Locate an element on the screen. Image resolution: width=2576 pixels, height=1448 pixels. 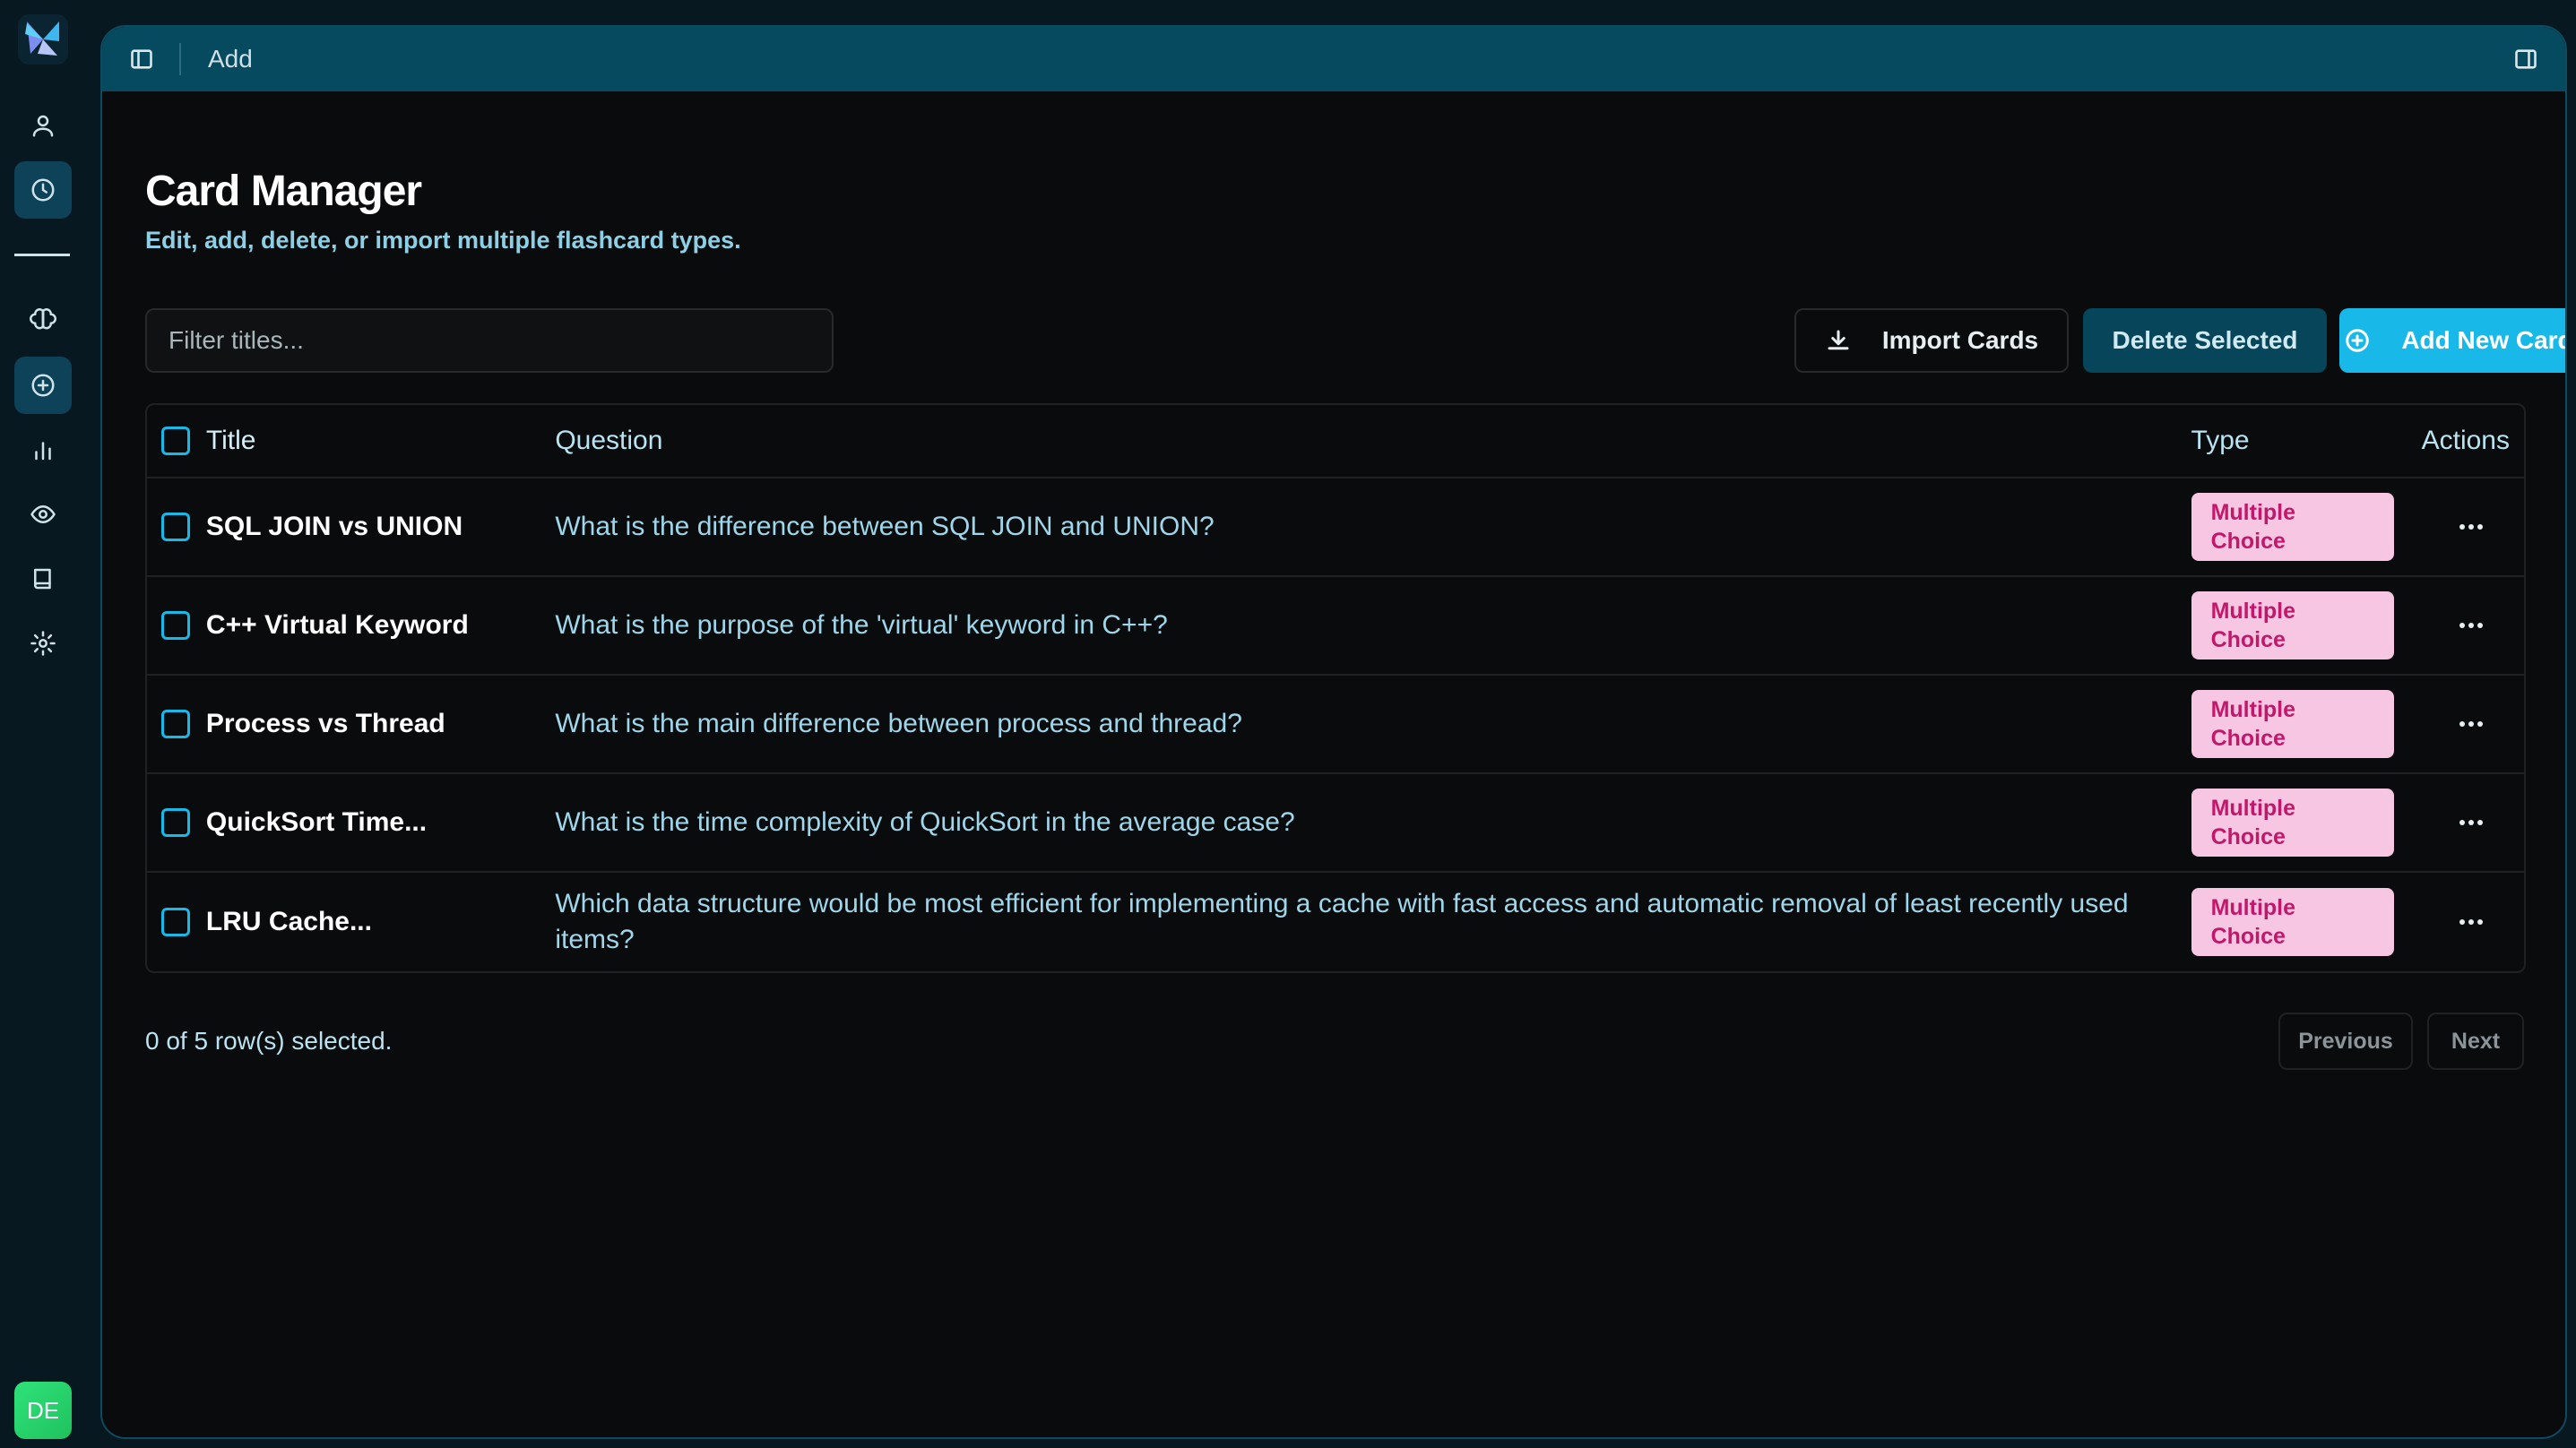
column-header-actions: Actions is located at coordinates (2465, 441).